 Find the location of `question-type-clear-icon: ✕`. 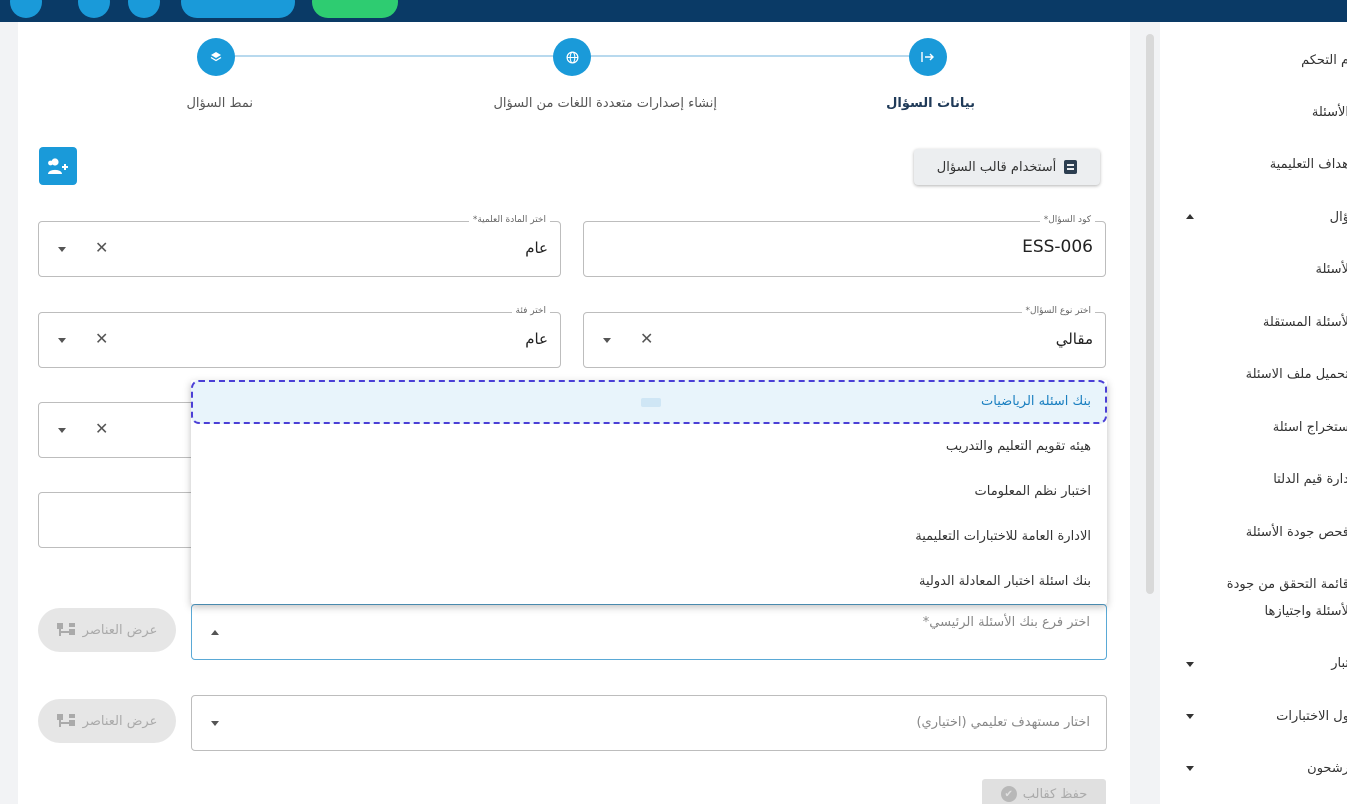

question-type-clear-icon: ✕ is located at coordinates (646, 338).